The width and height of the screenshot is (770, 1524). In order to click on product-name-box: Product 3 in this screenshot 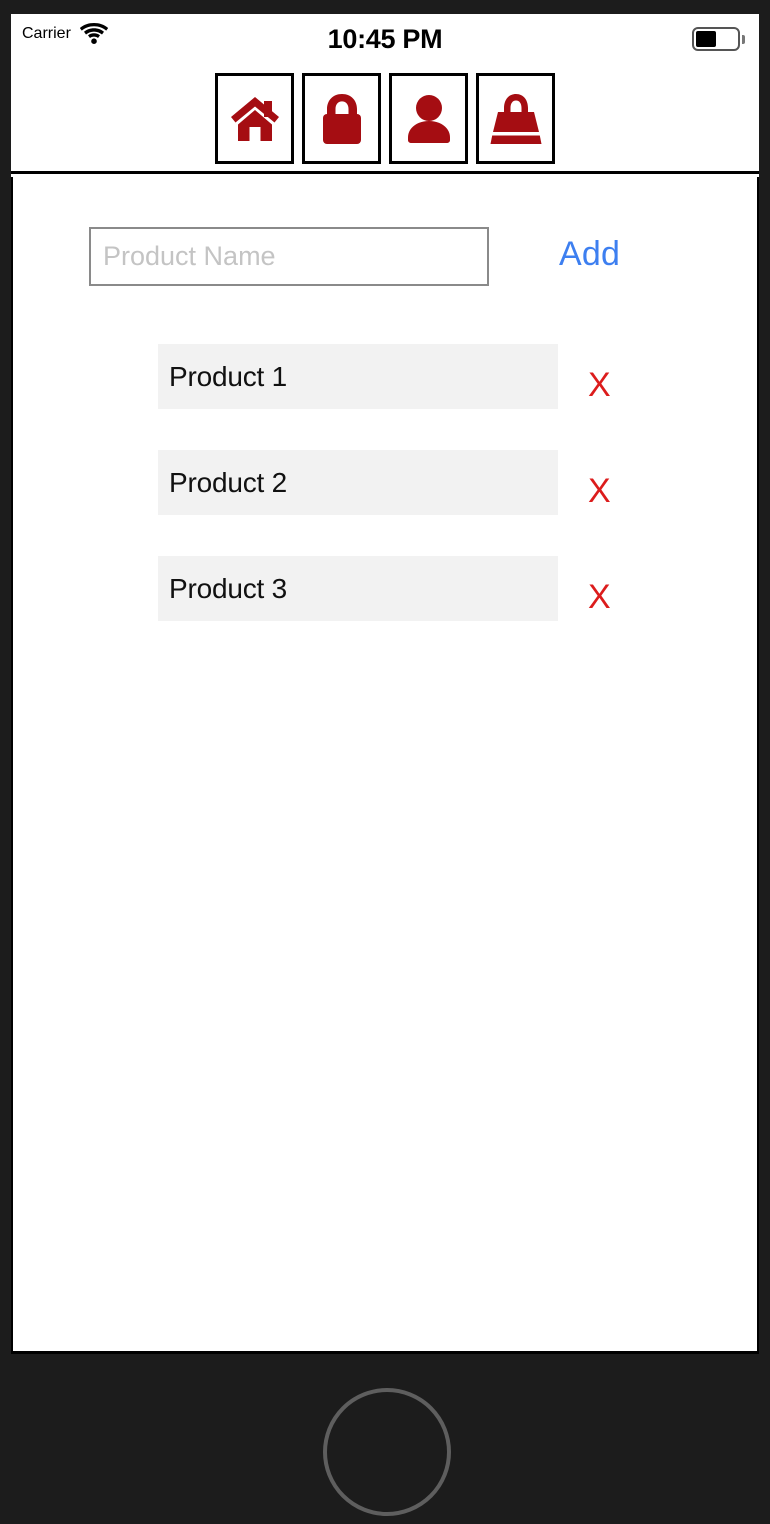, I will do `click(358, 588)`.